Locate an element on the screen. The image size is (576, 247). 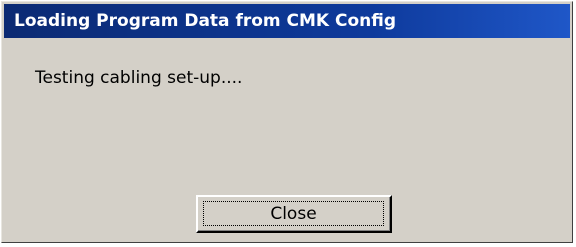
close-button: Close is located at coordinates (294, 214).